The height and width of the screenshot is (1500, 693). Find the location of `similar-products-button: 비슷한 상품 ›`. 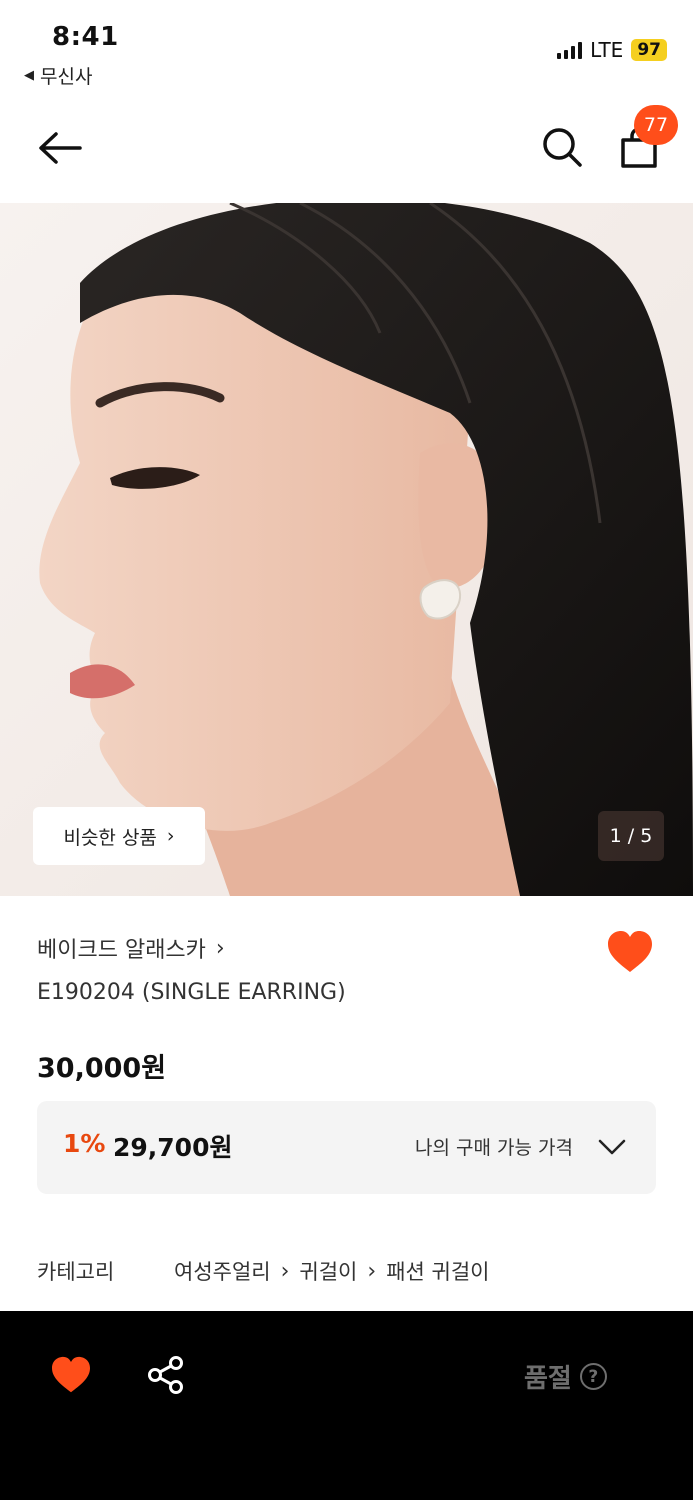

similar-products-button: 비슷한 상품 › is located at coordinates (119, 836).